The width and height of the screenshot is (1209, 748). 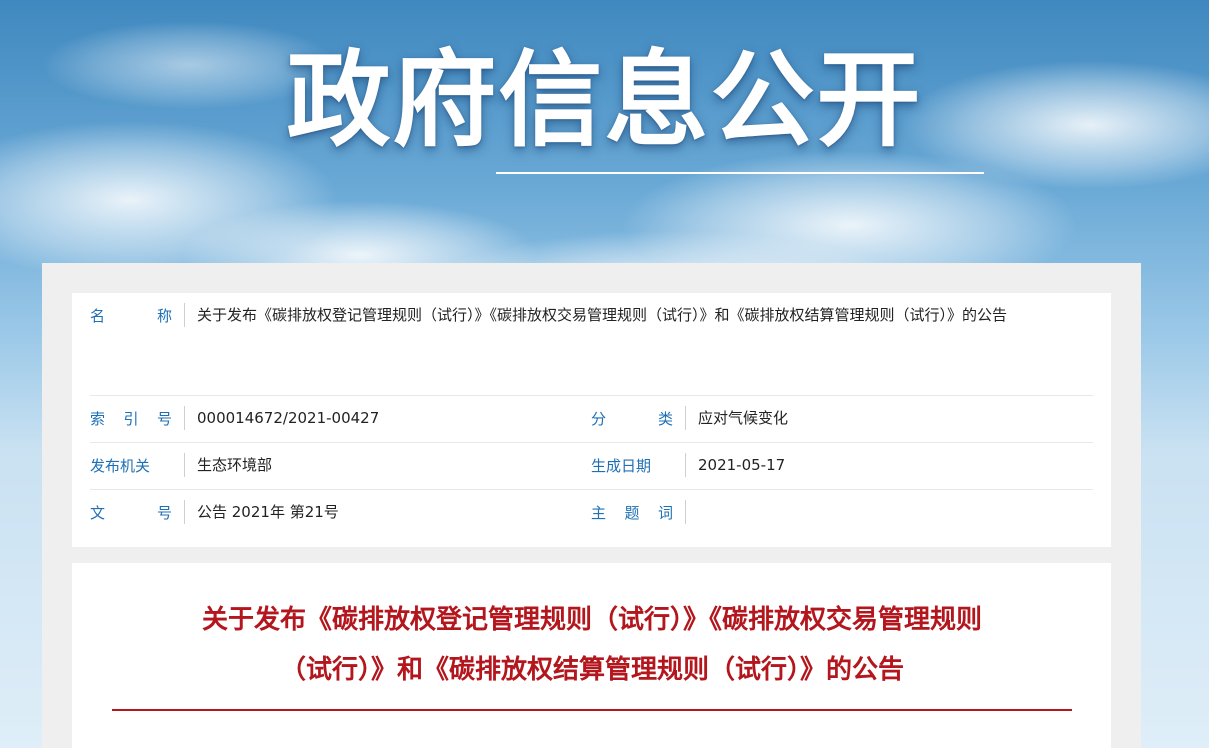 I want to click on subject-value, so click(x=890, y=513).